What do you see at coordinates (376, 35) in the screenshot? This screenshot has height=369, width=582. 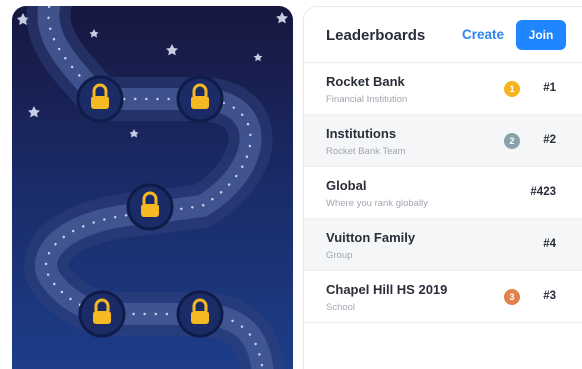 I see `page-title: Leaderboards` at bounding box center [376, 35].